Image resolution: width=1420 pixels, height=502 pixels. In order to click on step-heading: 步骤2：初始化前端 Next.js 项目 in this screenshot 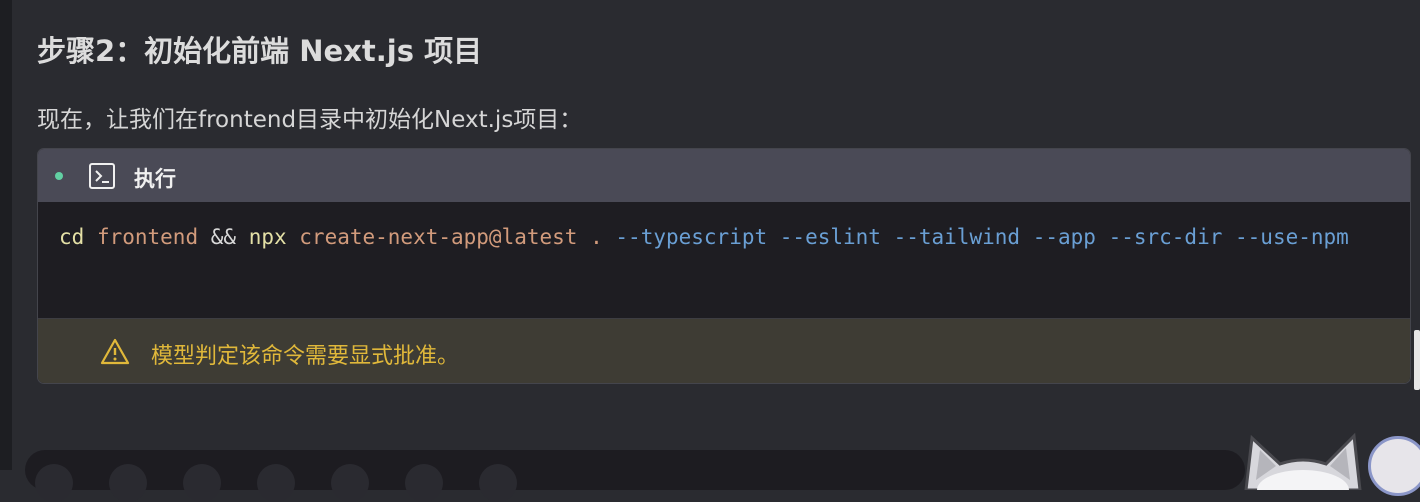, I will do `click(260, 51)`.